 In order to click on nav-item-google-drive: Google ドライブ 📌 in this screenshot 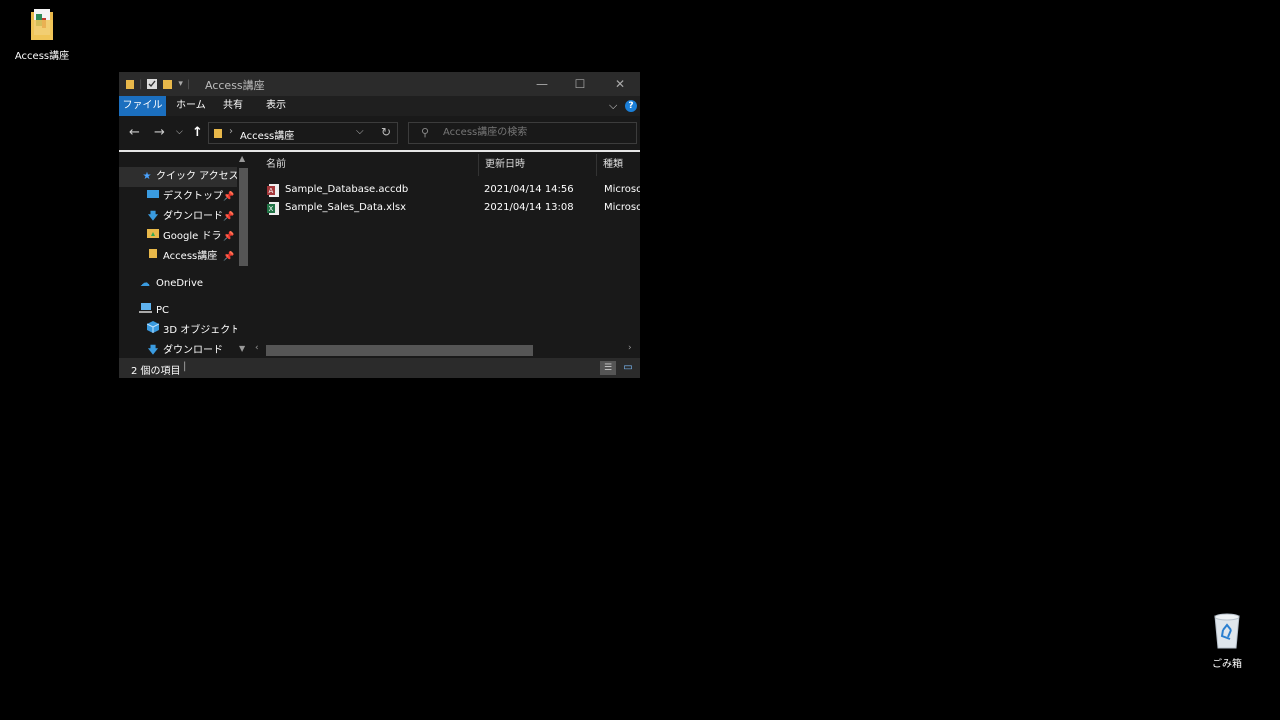, I will do `click(178, 237)`.